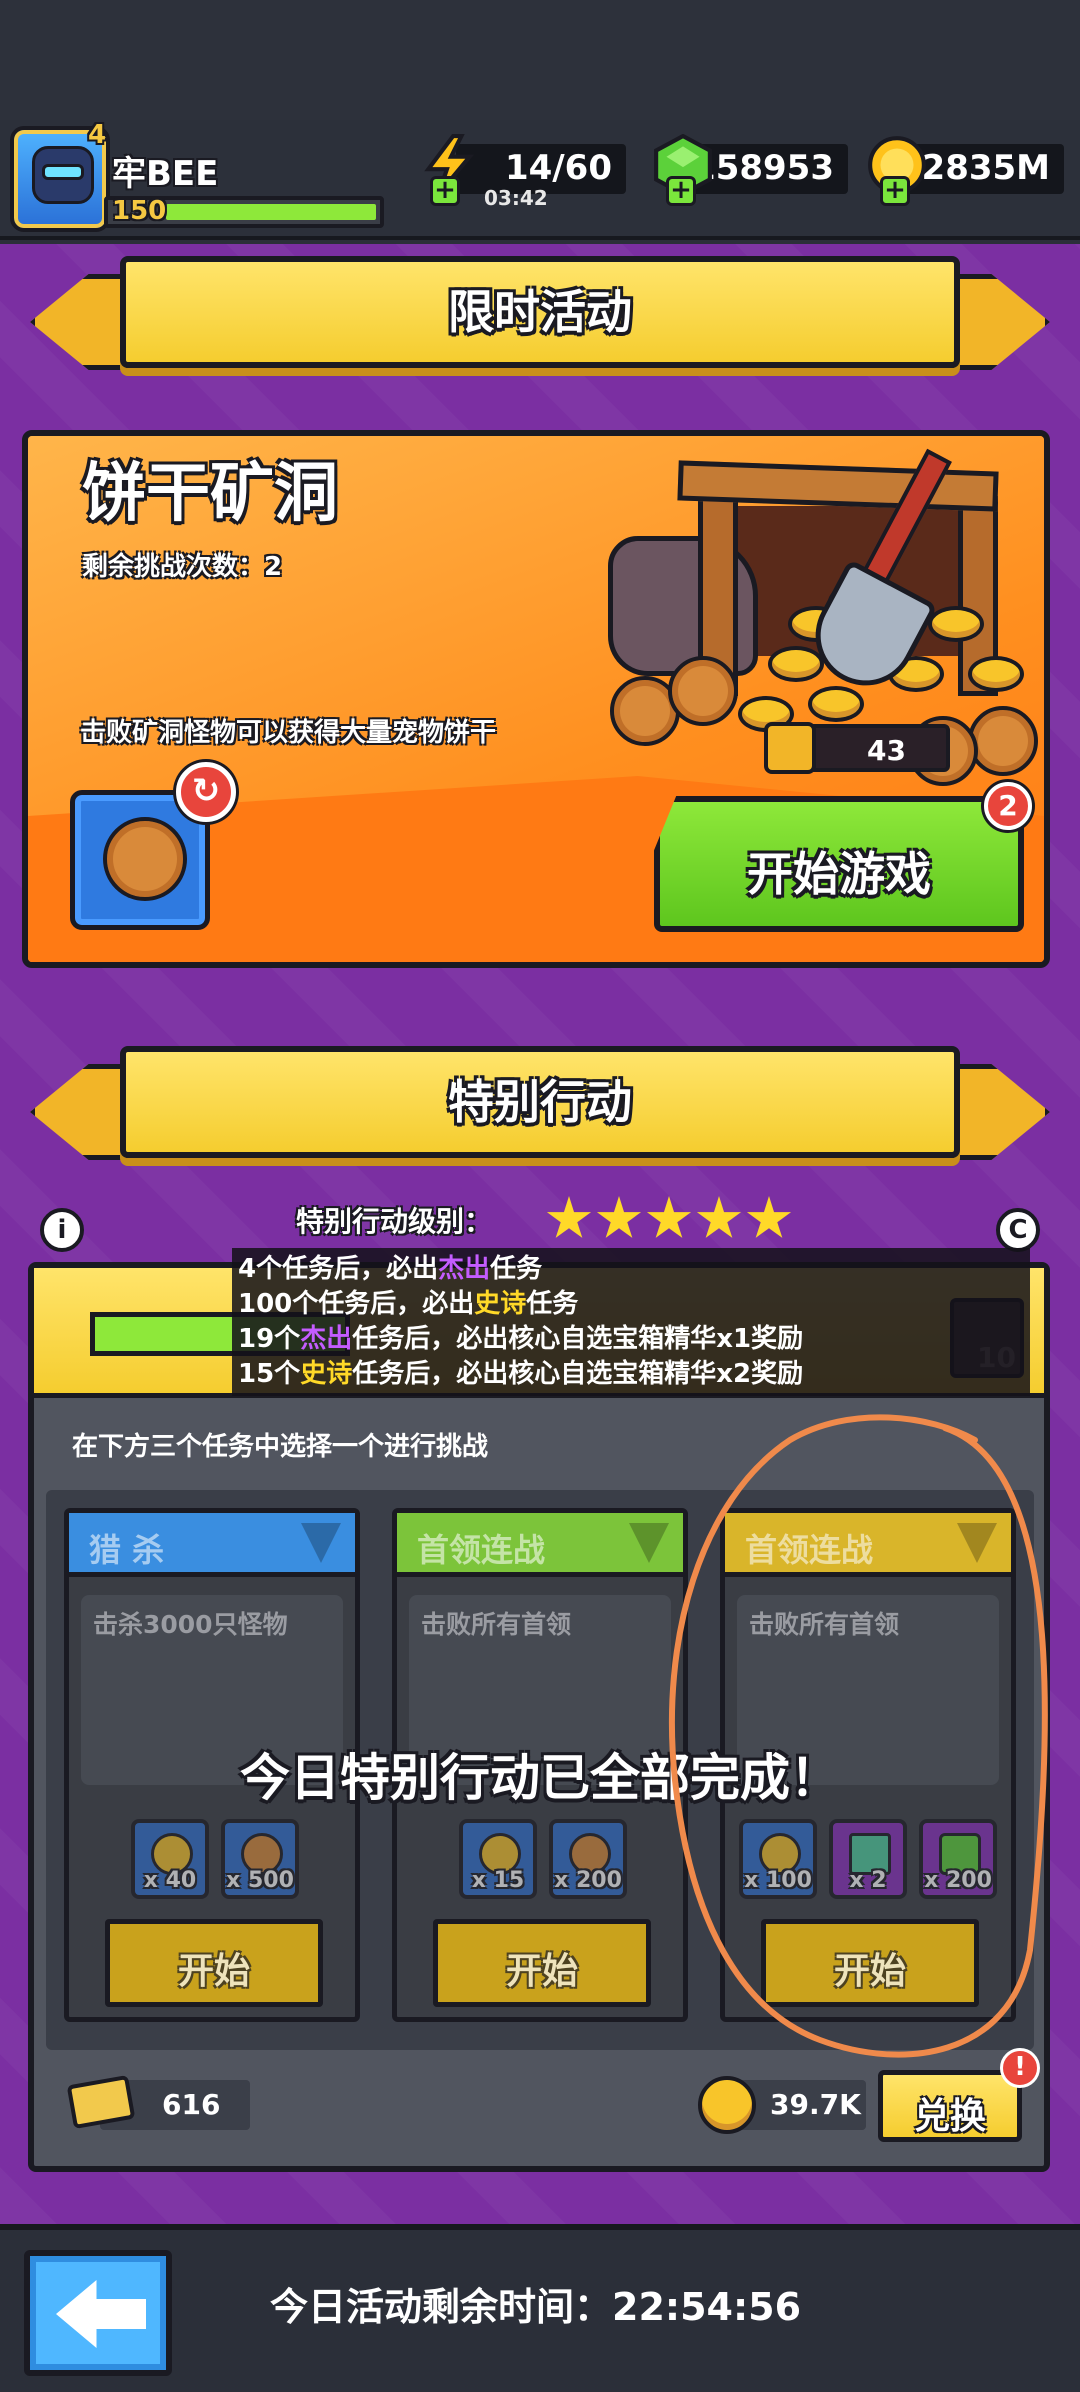 The height and width of the screenshot is (2392, 1080). I want to click on status-bar-area, so click(540, 60).